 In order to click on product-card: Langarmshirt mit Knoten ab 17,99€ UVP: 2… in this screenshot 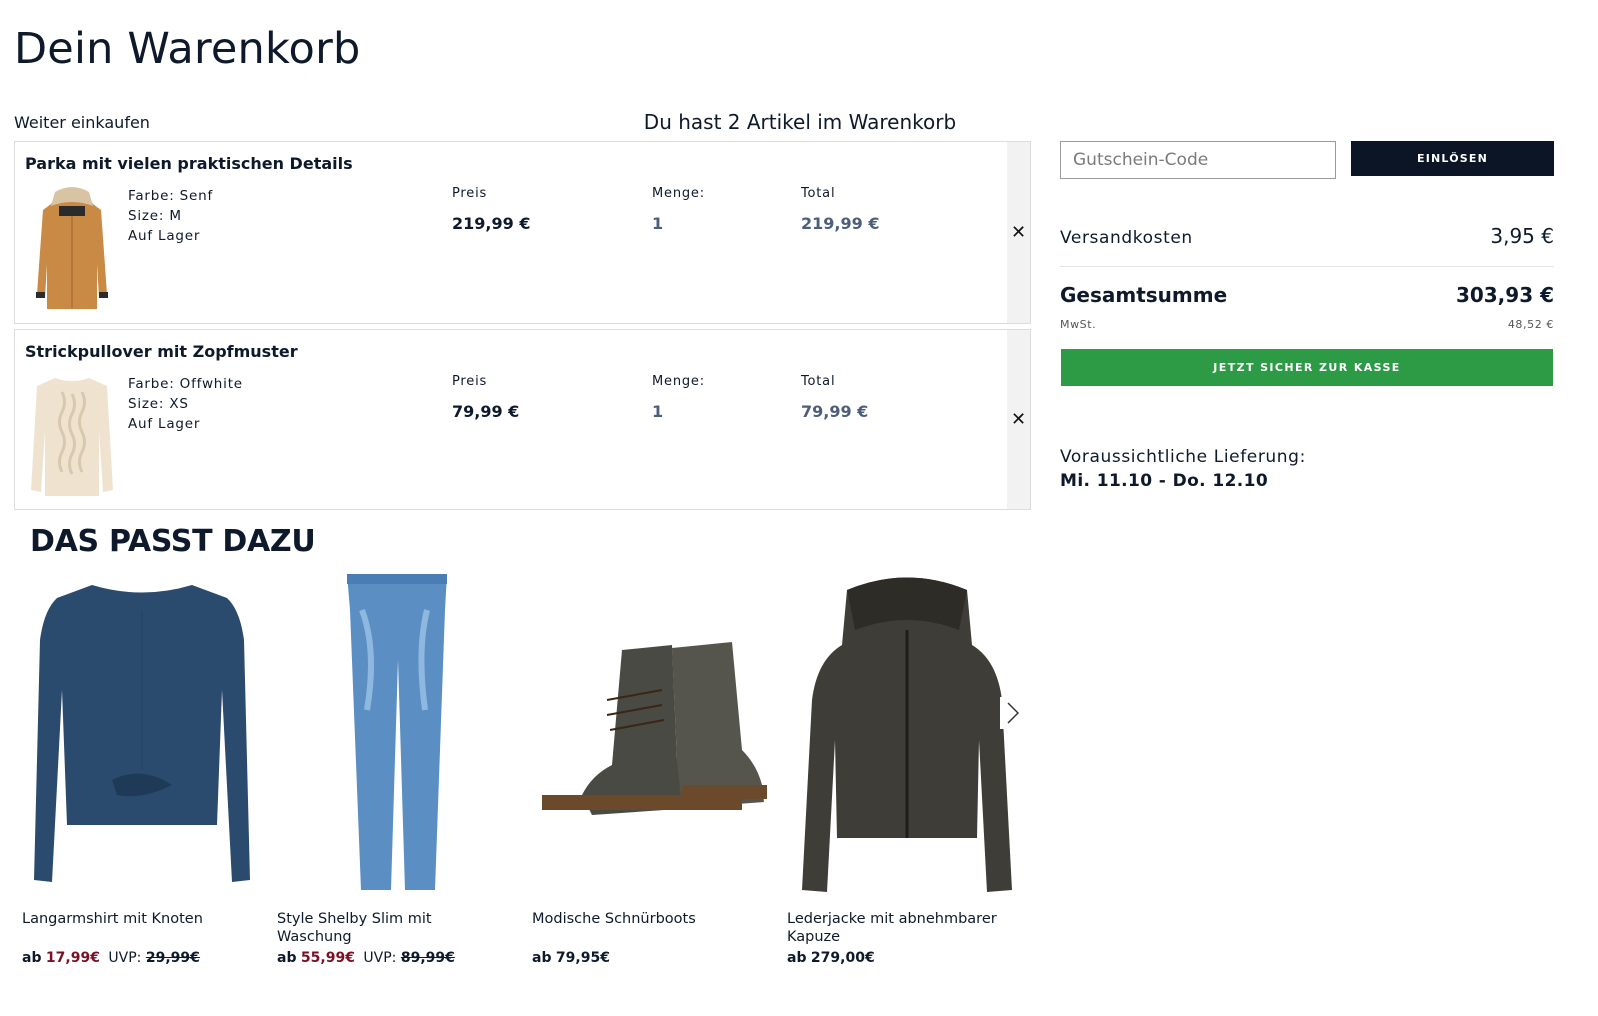, I will do `click(142, 768)`.